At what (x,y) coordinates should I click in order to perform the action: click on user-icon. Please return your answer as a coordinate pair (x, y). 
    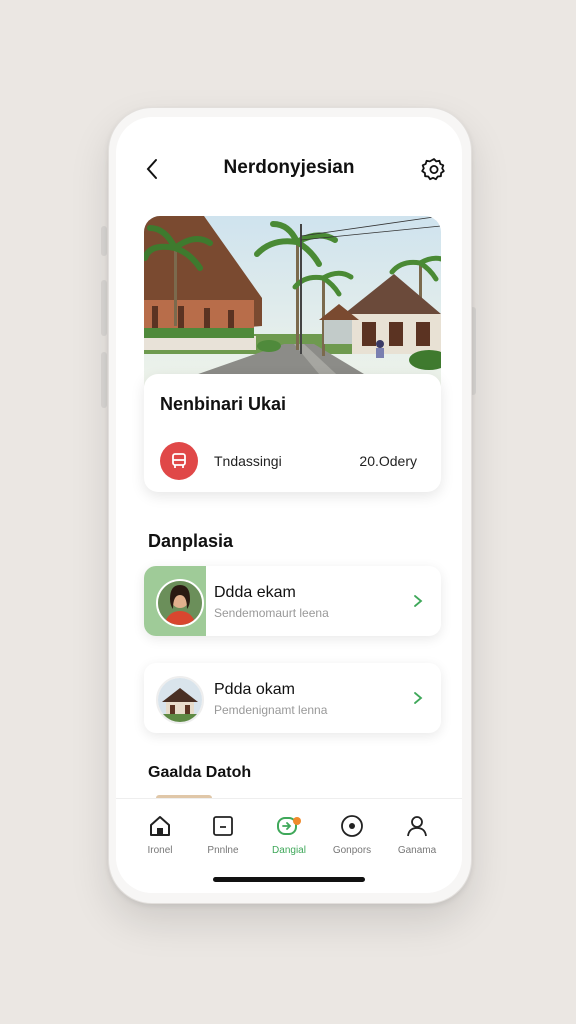
    Looking at the image, I should click on (417, 826).